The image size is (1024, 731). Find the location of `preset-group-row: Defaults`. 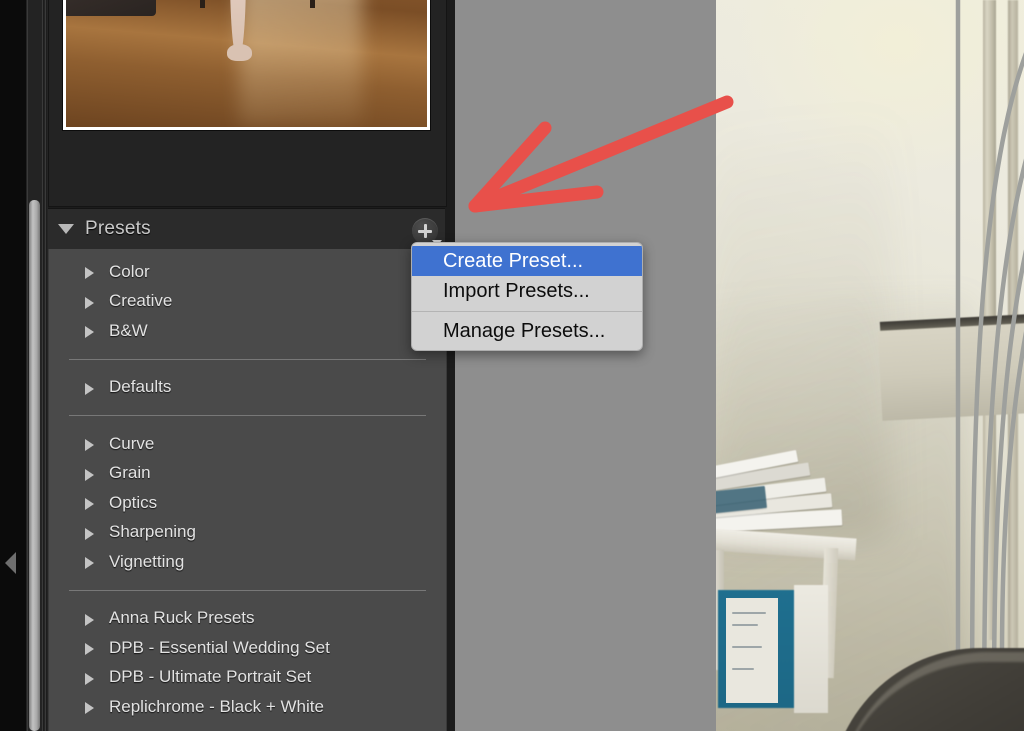

preset-group-row: Defaults is located at coordinates (247, 388).